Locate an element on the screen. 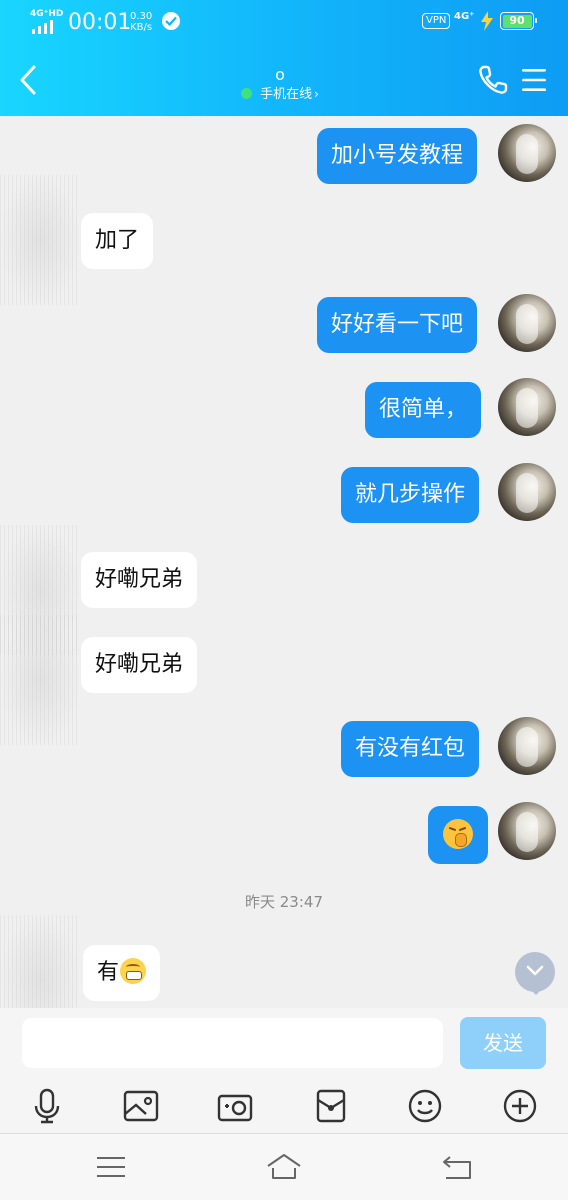  outgoing-emoji-message is located at coordinates (458, 835).